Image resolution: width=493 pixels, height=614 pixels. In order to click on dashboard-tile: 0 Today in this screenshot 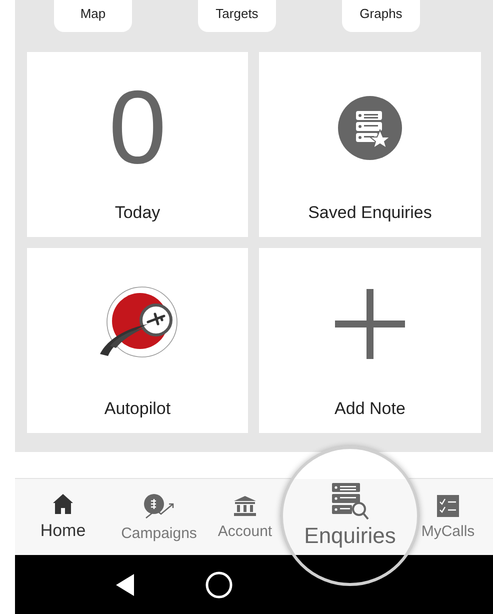, I will do `click(137, 144)`.